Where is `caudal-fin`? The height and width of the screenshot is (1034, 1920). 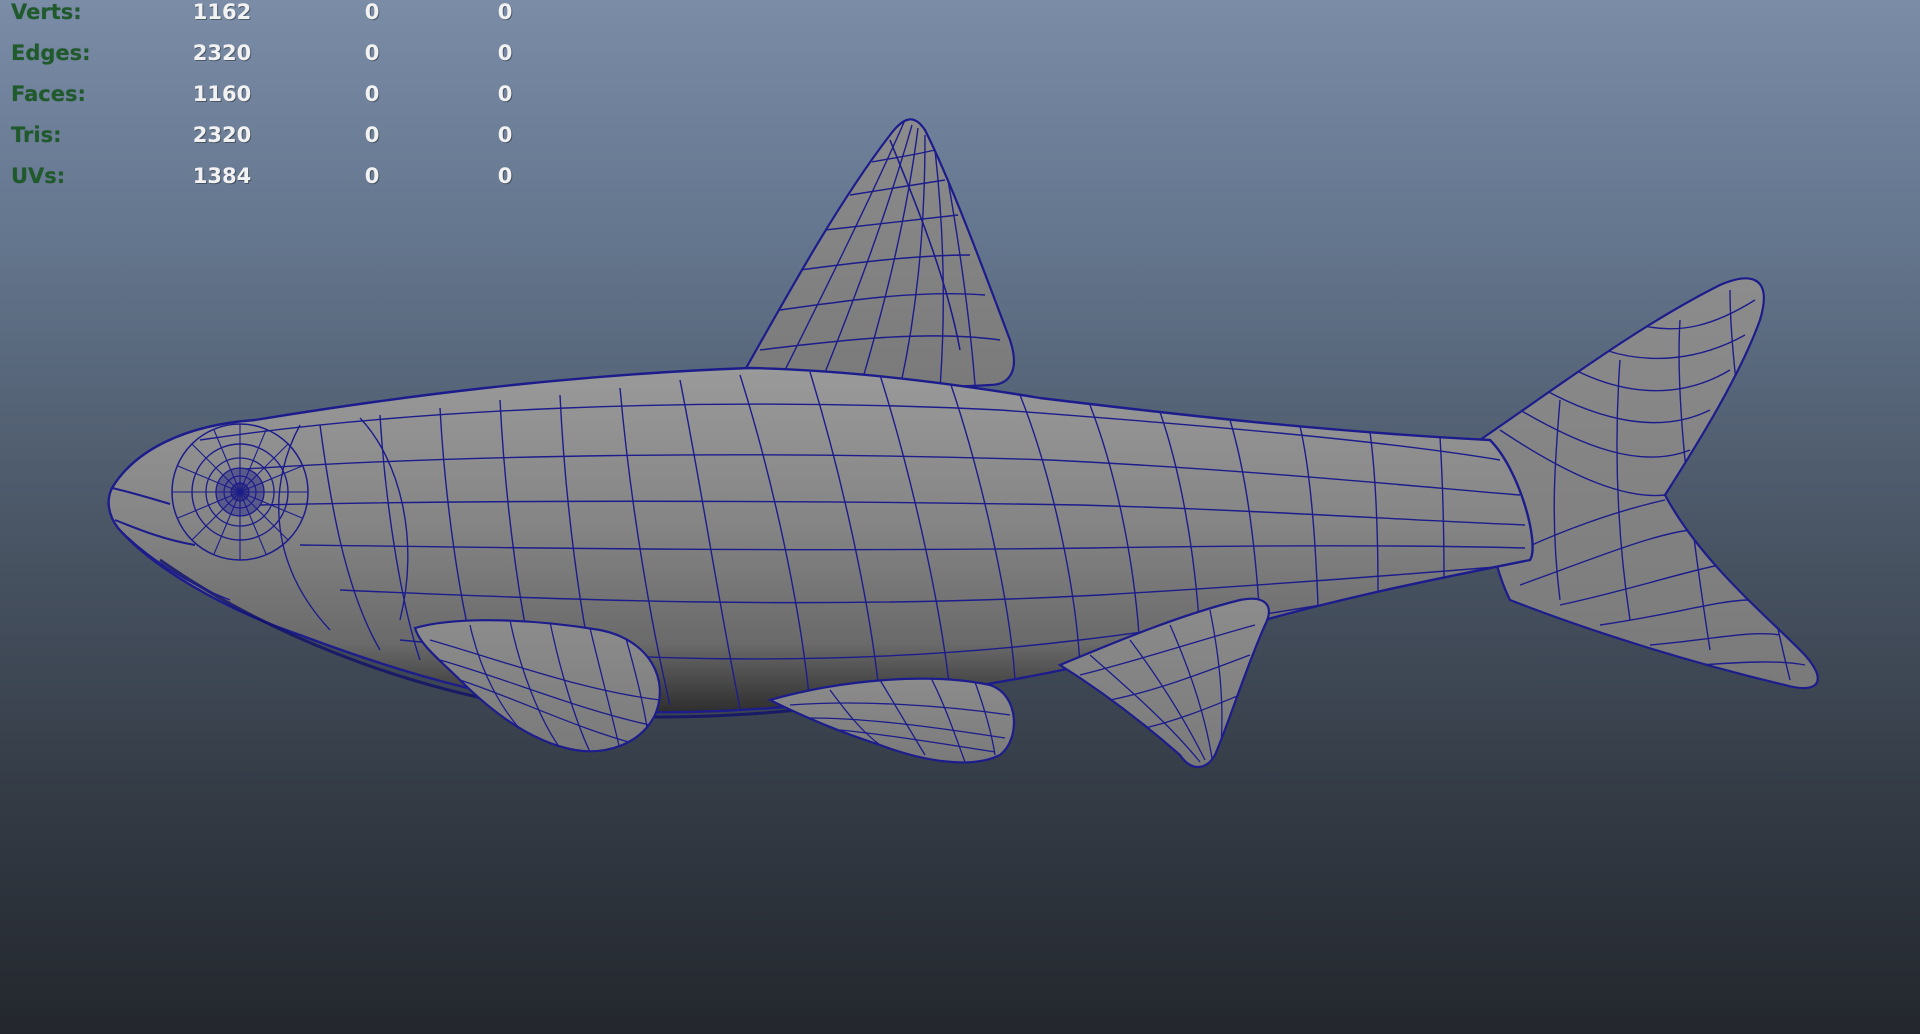
caudal-fin is located at coordinates (1648, 483).